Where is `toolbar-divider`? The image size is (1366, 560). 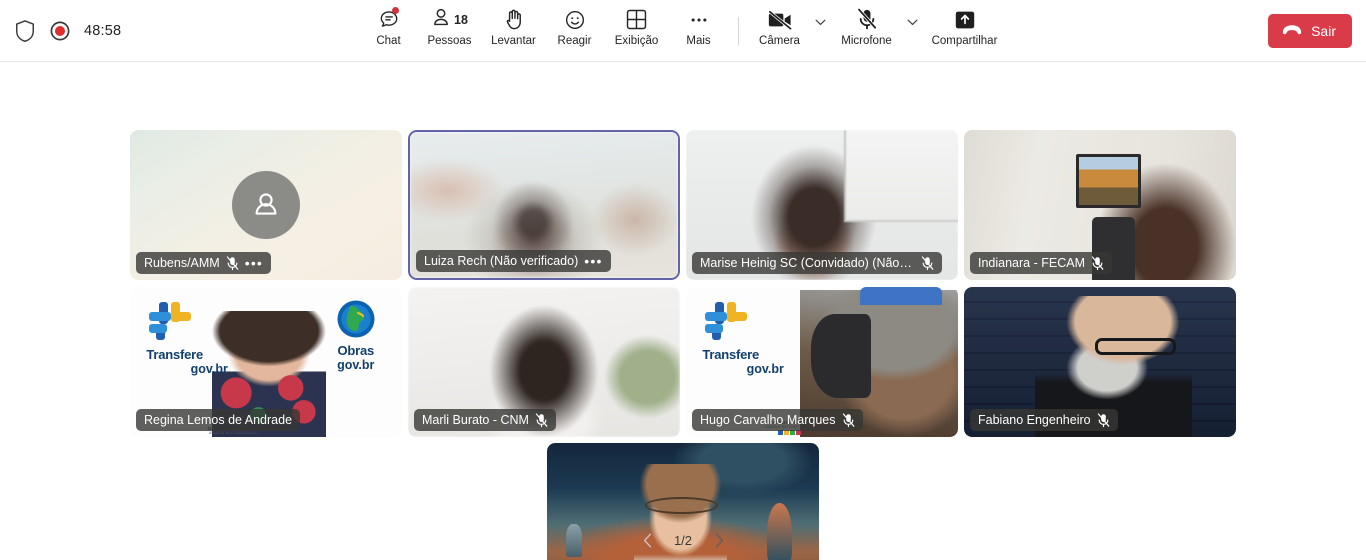 toolbar-divider is located at coordinates (738, 30).